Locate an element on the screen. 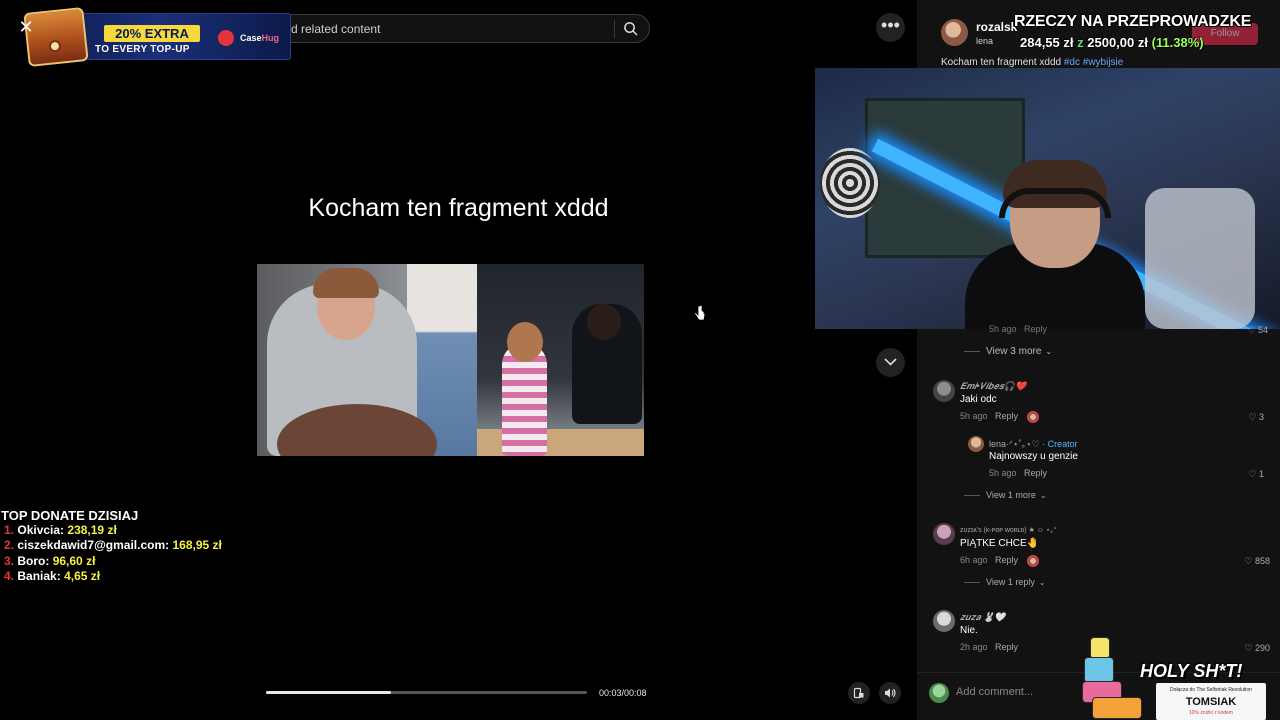  comment-time: 6h ago is located at coordinates (974, 560).